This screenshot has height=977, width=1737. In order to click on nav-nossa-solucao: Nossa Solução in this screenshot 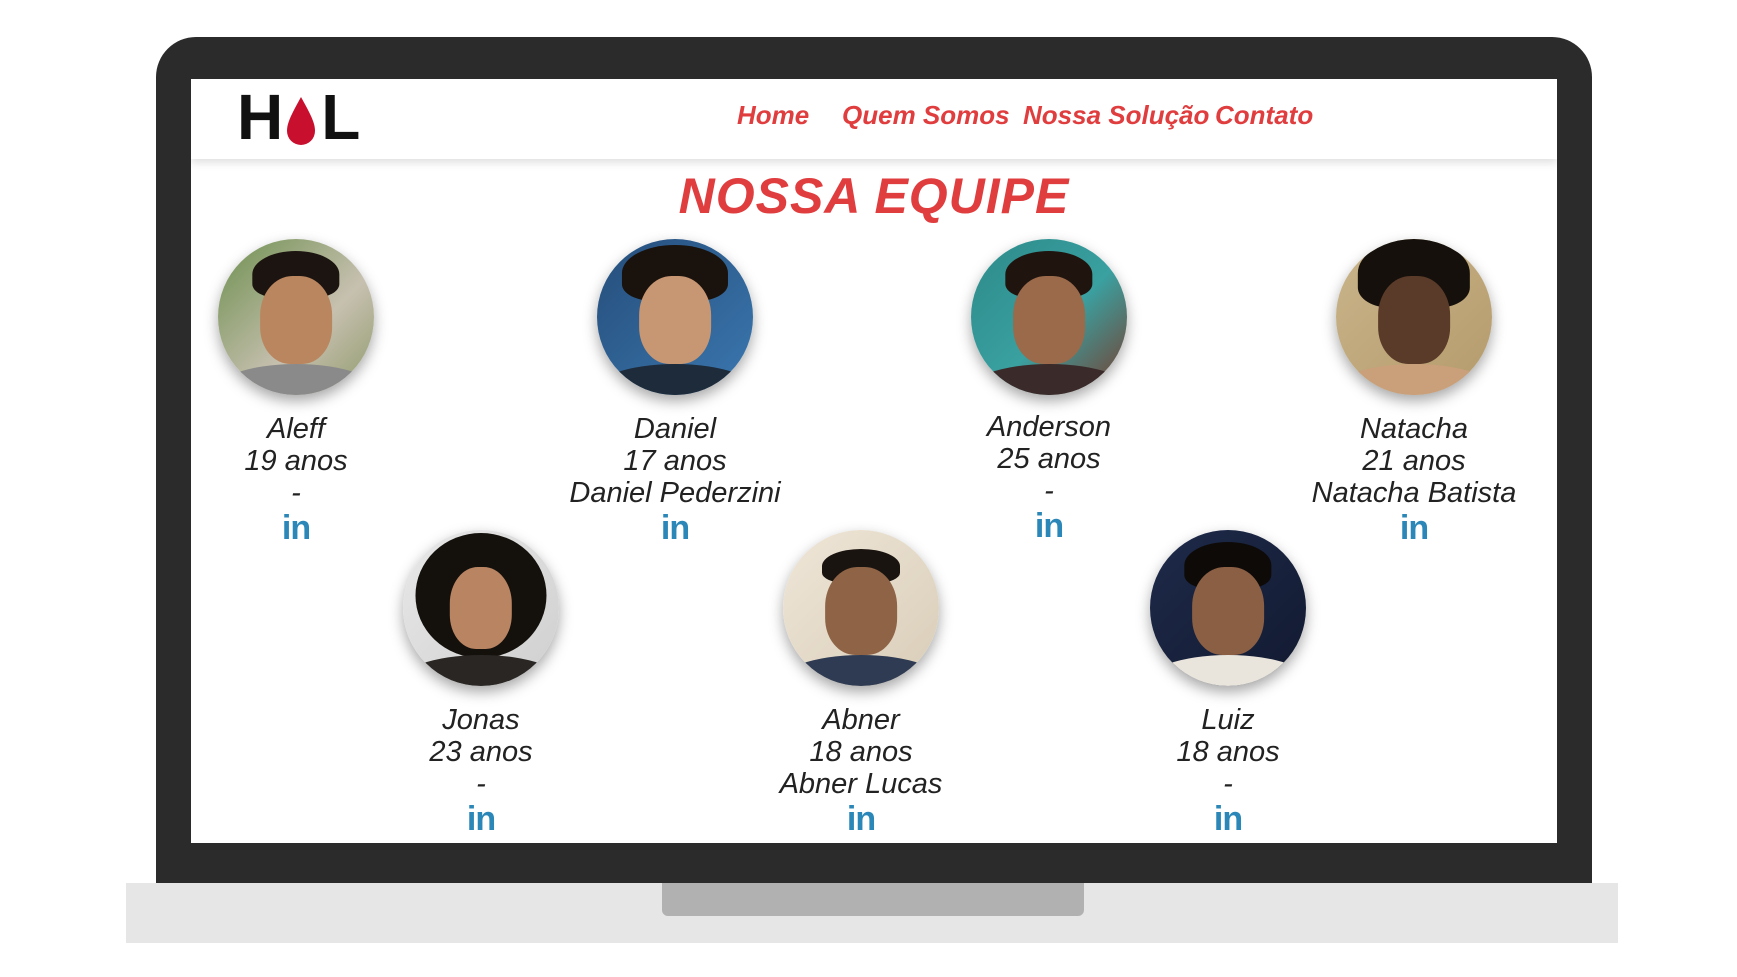, I will do `click(1116, 115)`.